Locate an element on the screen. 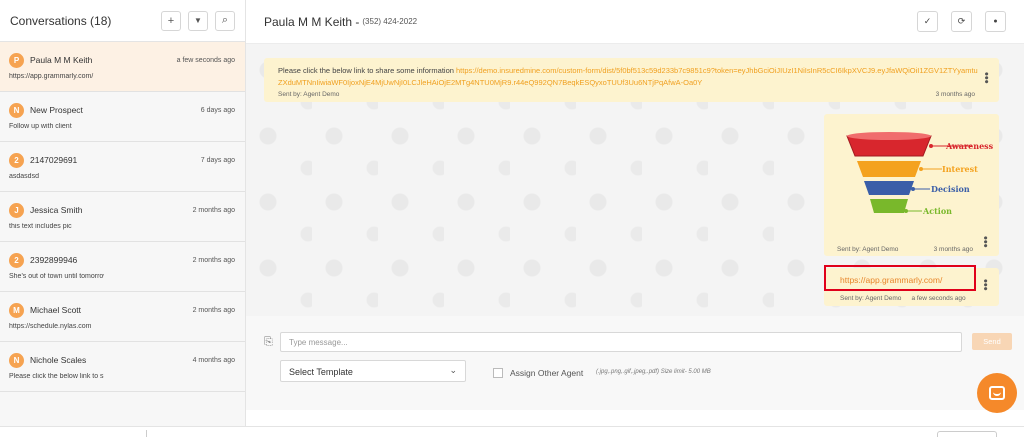 Image resolution: width=1024 pixels, height=437 pixels. conversation-time: 6 days ago is located at coordinates (217, 110).